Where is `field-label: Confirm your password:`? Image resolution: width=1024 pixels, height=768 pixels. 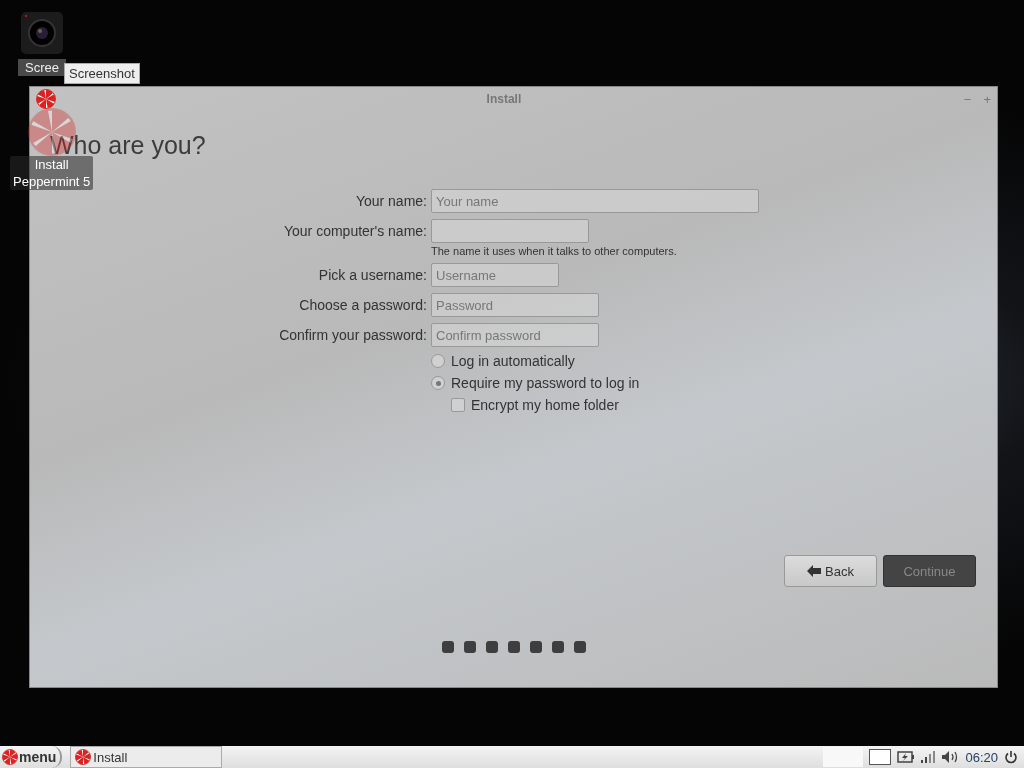 field-label: Confirm your password: is located at coordinates (352, 335).